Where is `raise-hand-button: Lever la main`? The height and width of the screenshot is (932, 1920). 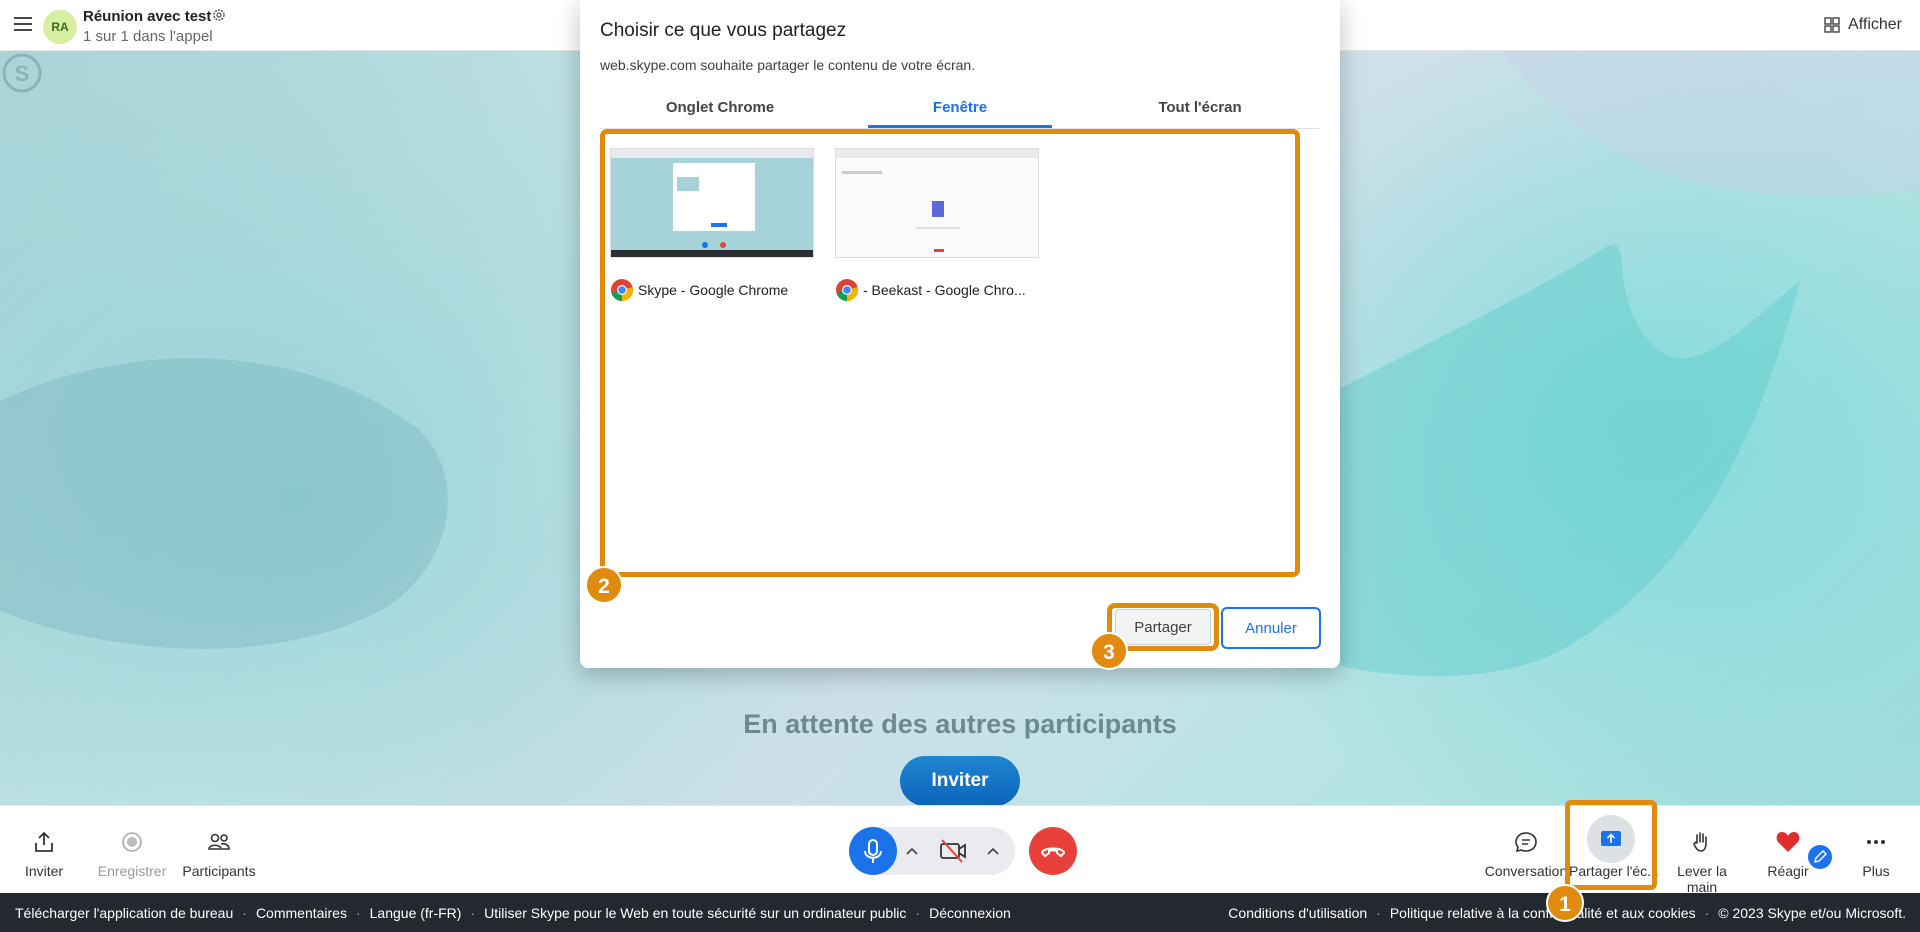 raise-hand-button: Lever la main is located at coordinates (1702, 850).